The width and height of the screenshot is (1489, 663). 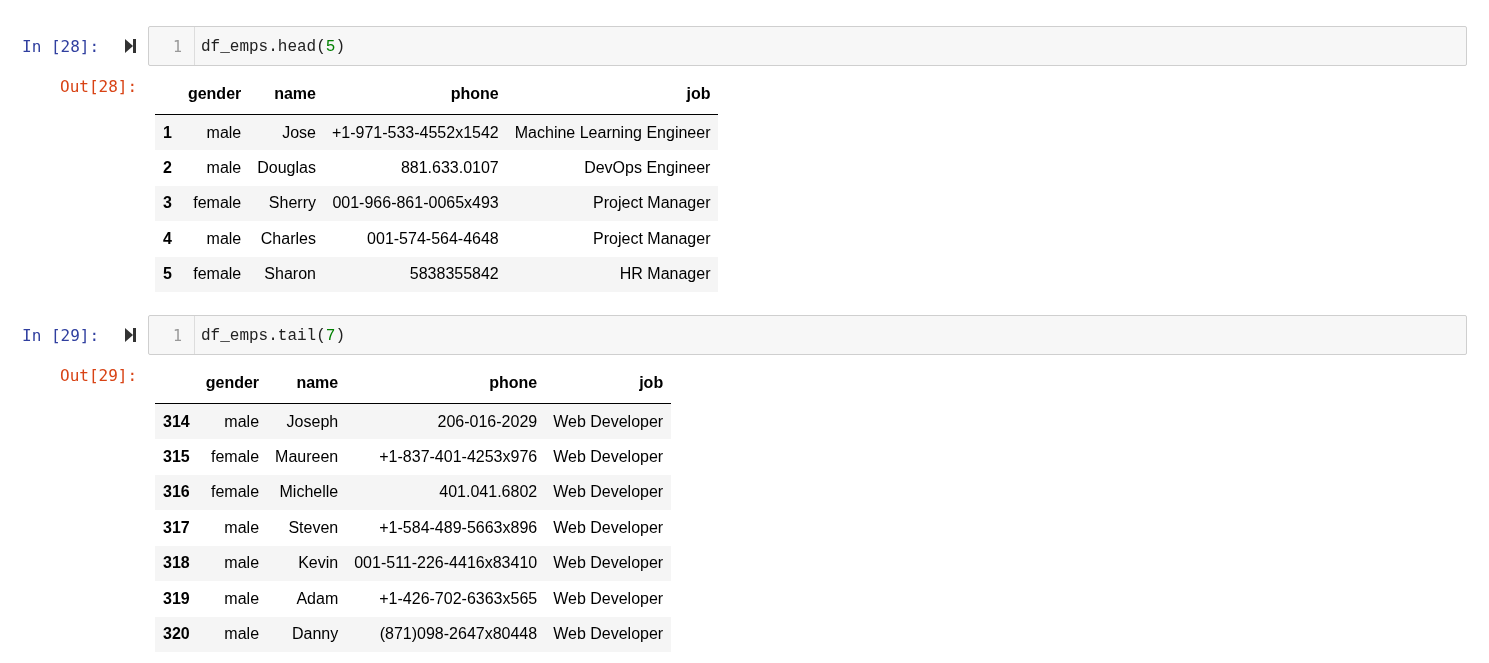 What do you see at coordinates (415, 168) in the screenshot?
I see `table-cell: 881.633.0107` at bounding box center [415, 168].